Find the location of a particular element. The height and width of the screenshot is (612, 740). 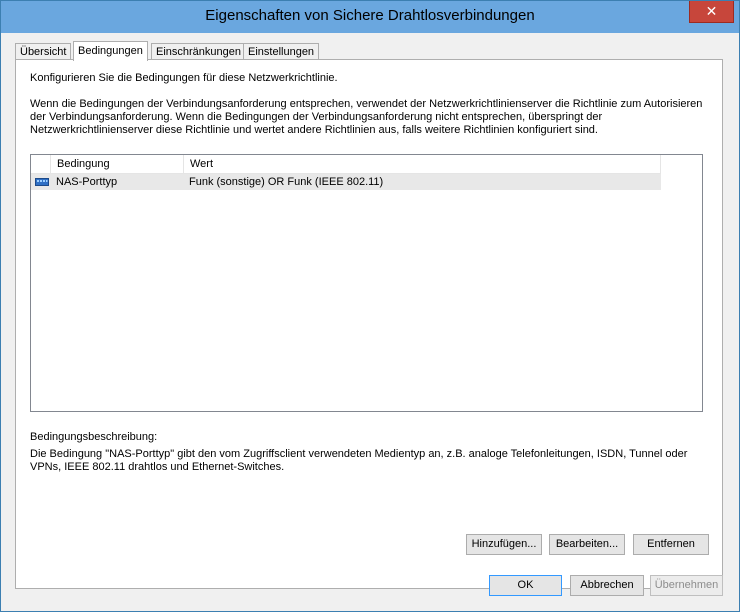

header-value: Wert is located at coordinates (422, 164).